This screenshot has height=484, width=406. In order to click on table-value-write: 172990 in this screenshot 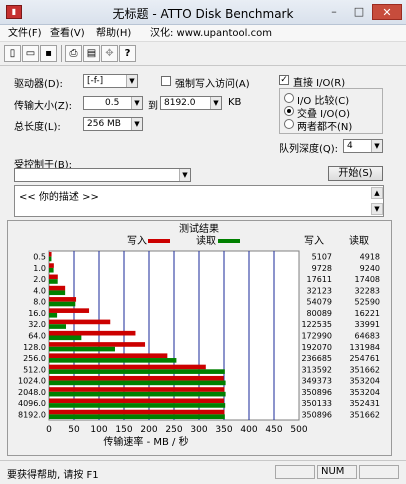, I will do `click(316, 336)`.